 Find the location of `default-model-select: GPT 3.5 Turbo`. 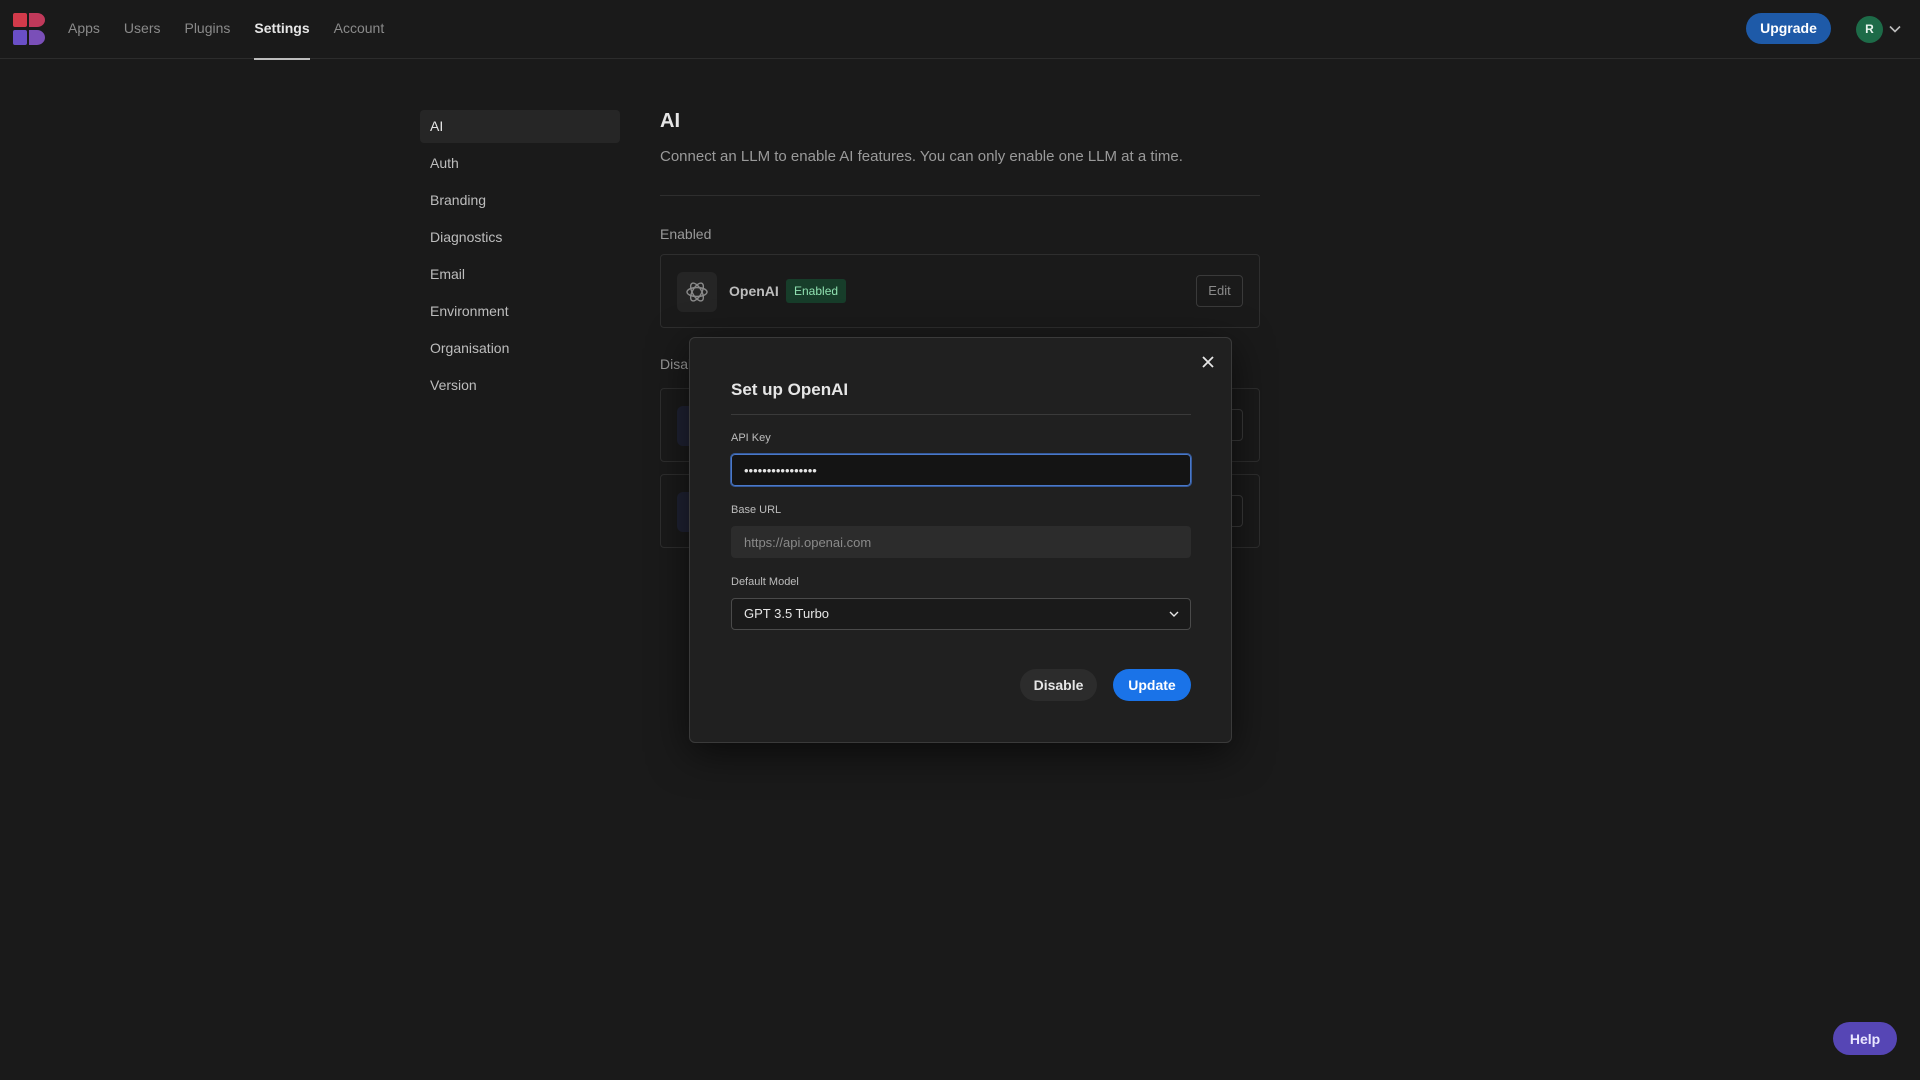

default-model-select: GPT 3.5 Turbo is located at coordinates (961, 614).